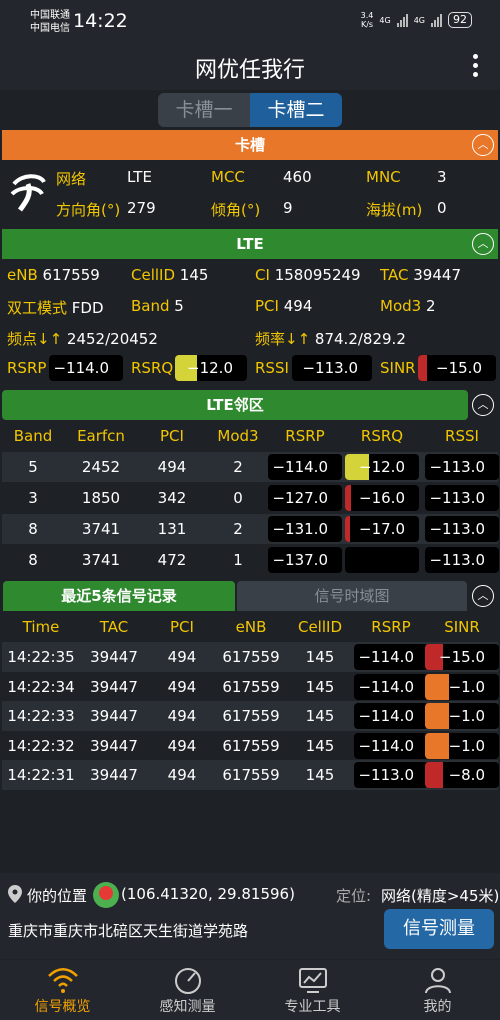 Image resolution: width=500 pixels, height=1020 pixels. What do you see at coordinates (442, 177) in the screenshot?
I see `mnc-value: 3` at bounding box center [442, 177].